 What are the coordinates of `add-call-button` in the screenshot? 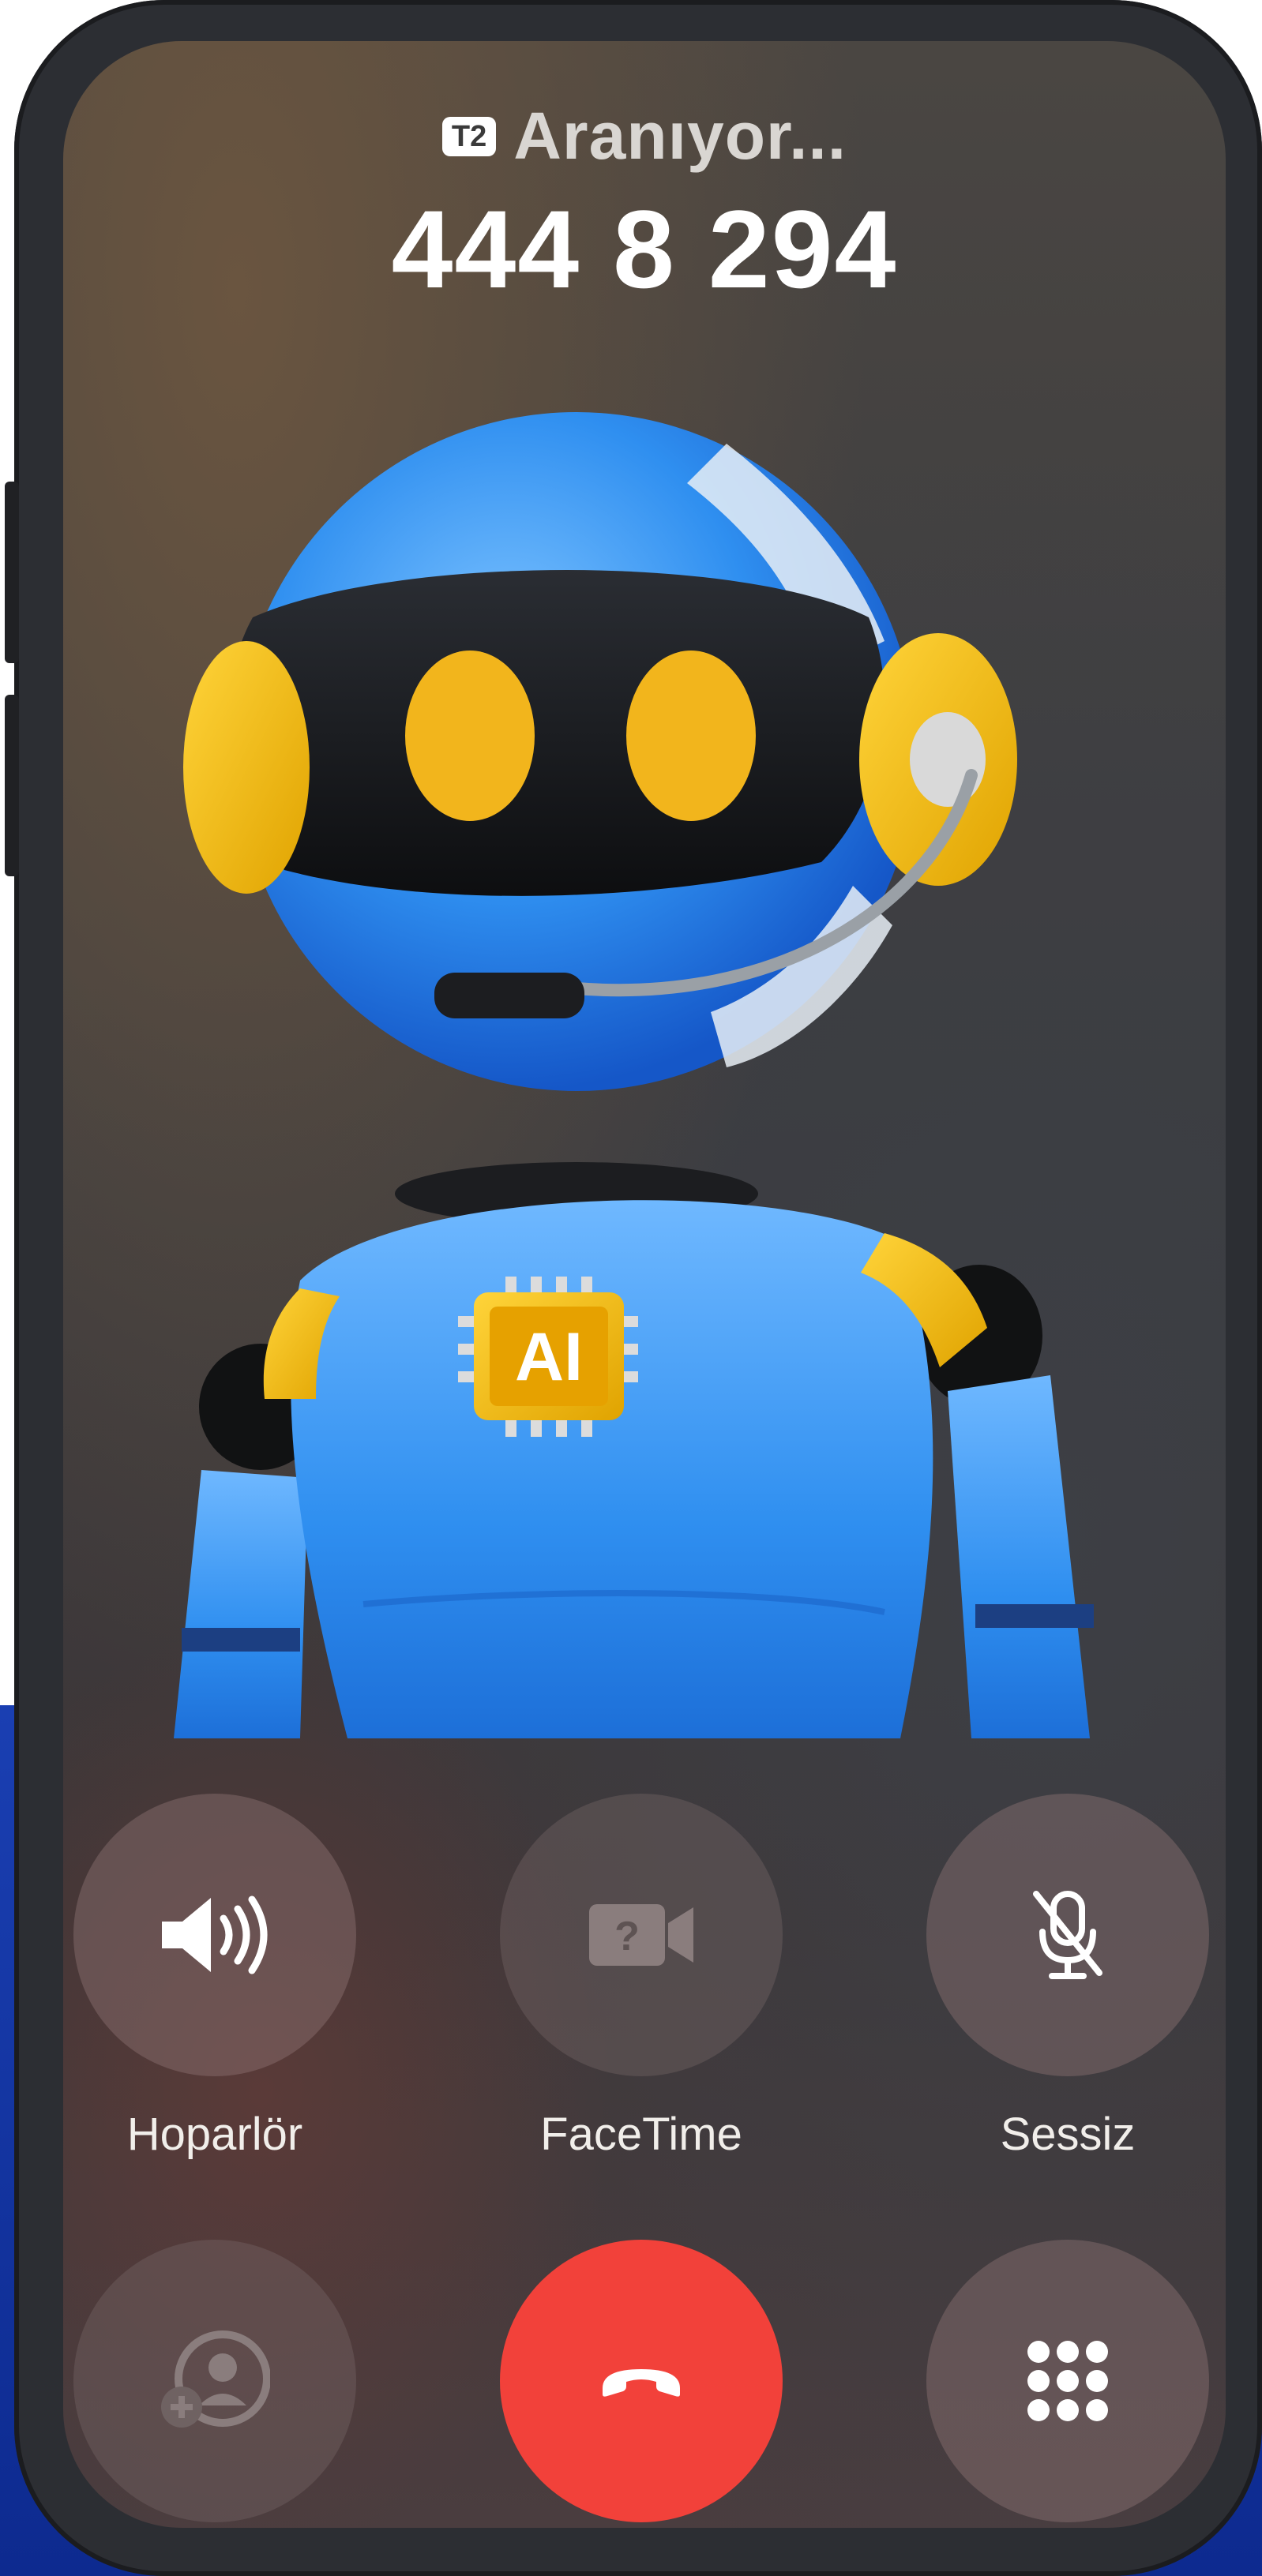 It's located at (214, 2381).